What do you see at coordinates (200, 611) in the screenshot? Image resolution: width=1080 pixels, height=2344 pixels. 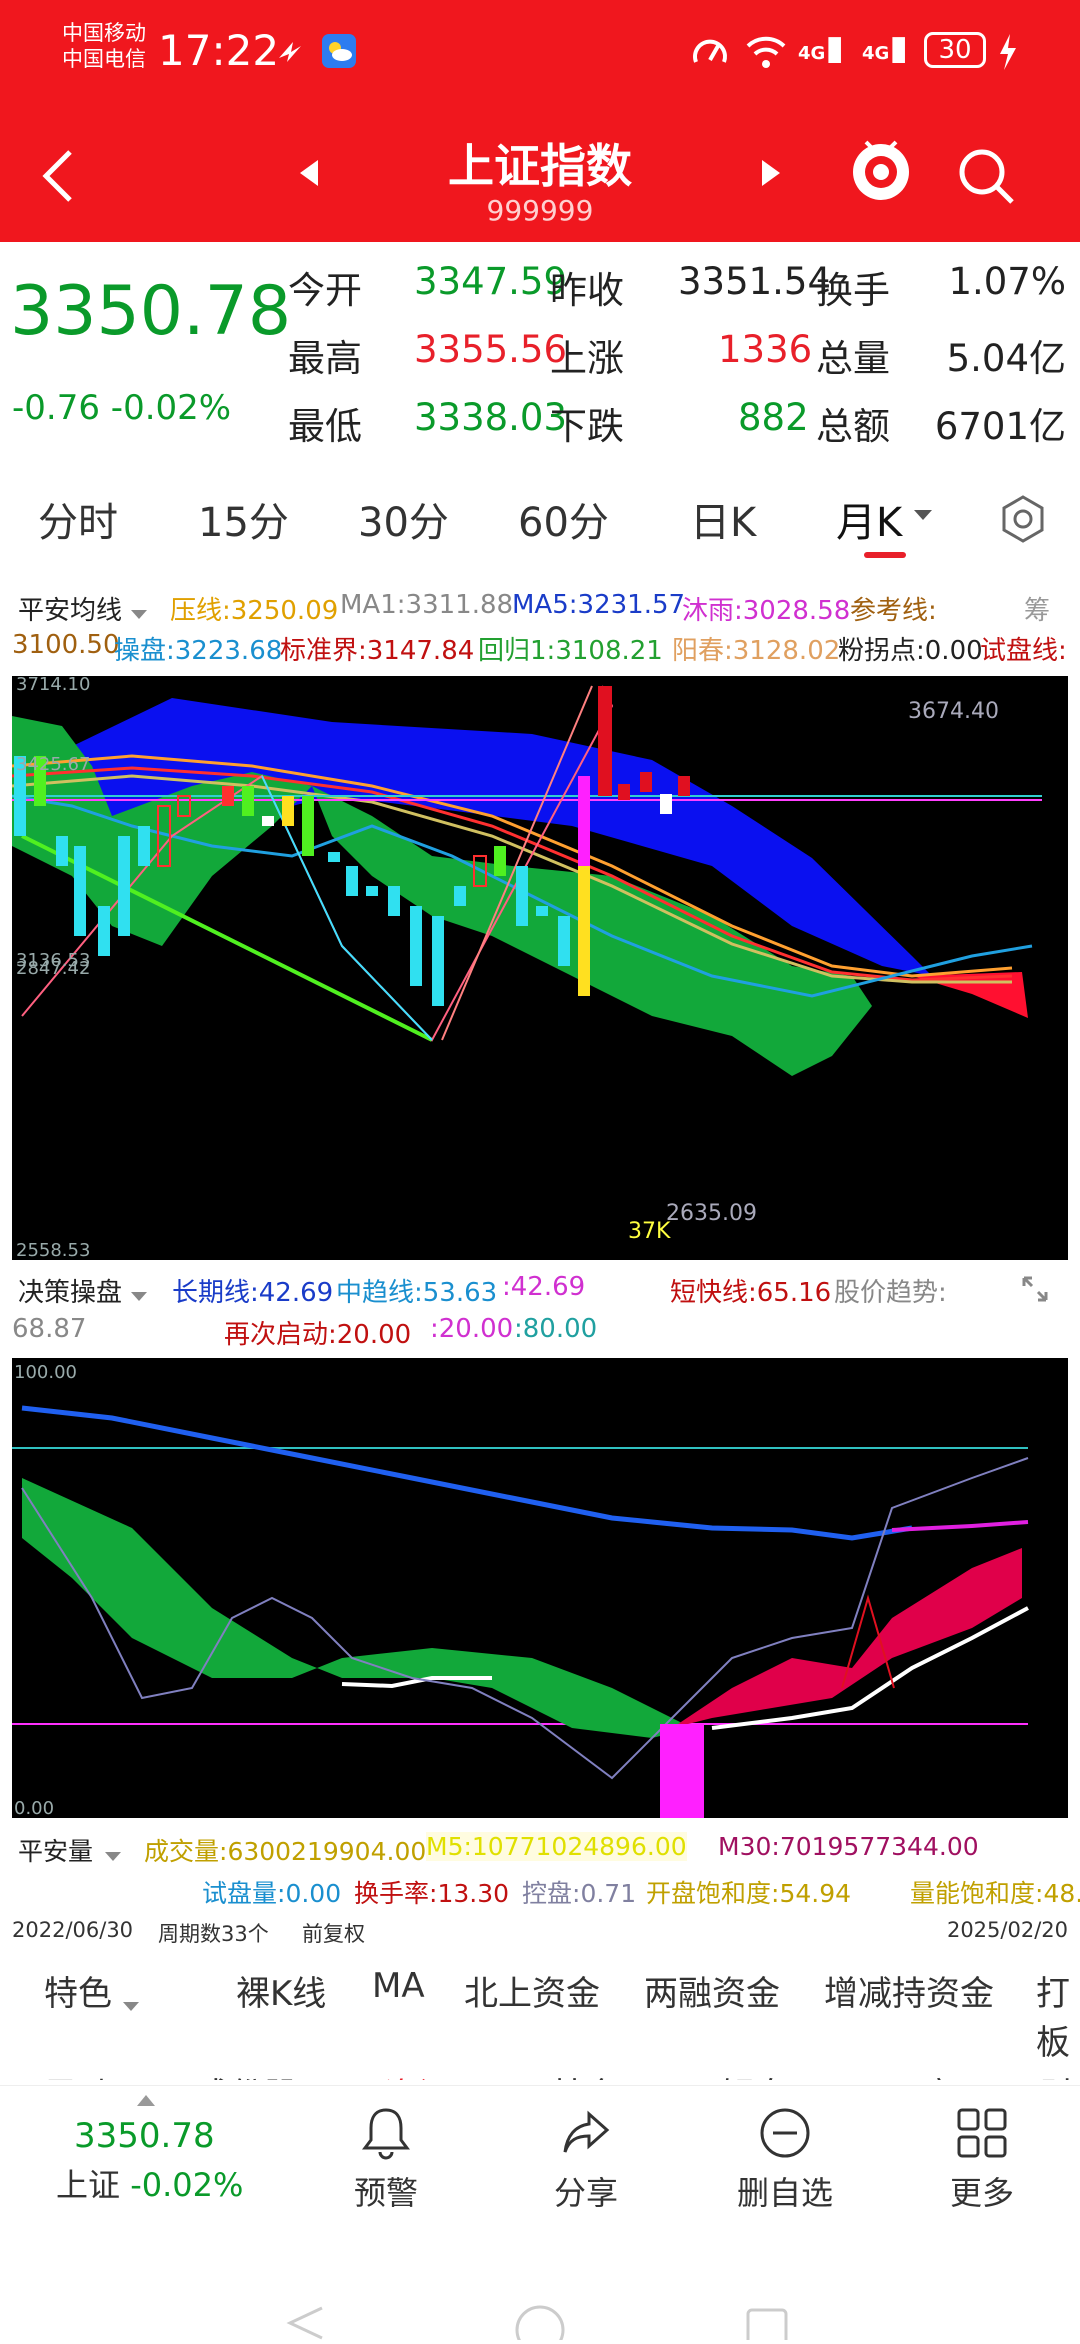 I see `legend-ya-label: 压线:` at bounding box center [200, 611].